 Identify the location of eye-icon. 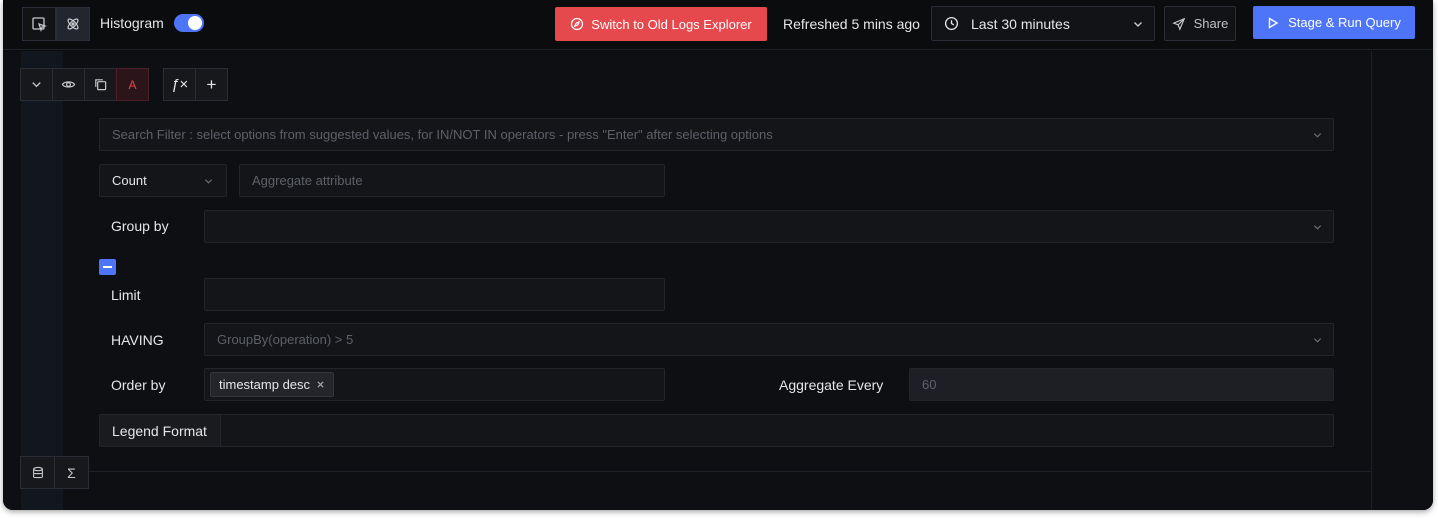
(68, 84).